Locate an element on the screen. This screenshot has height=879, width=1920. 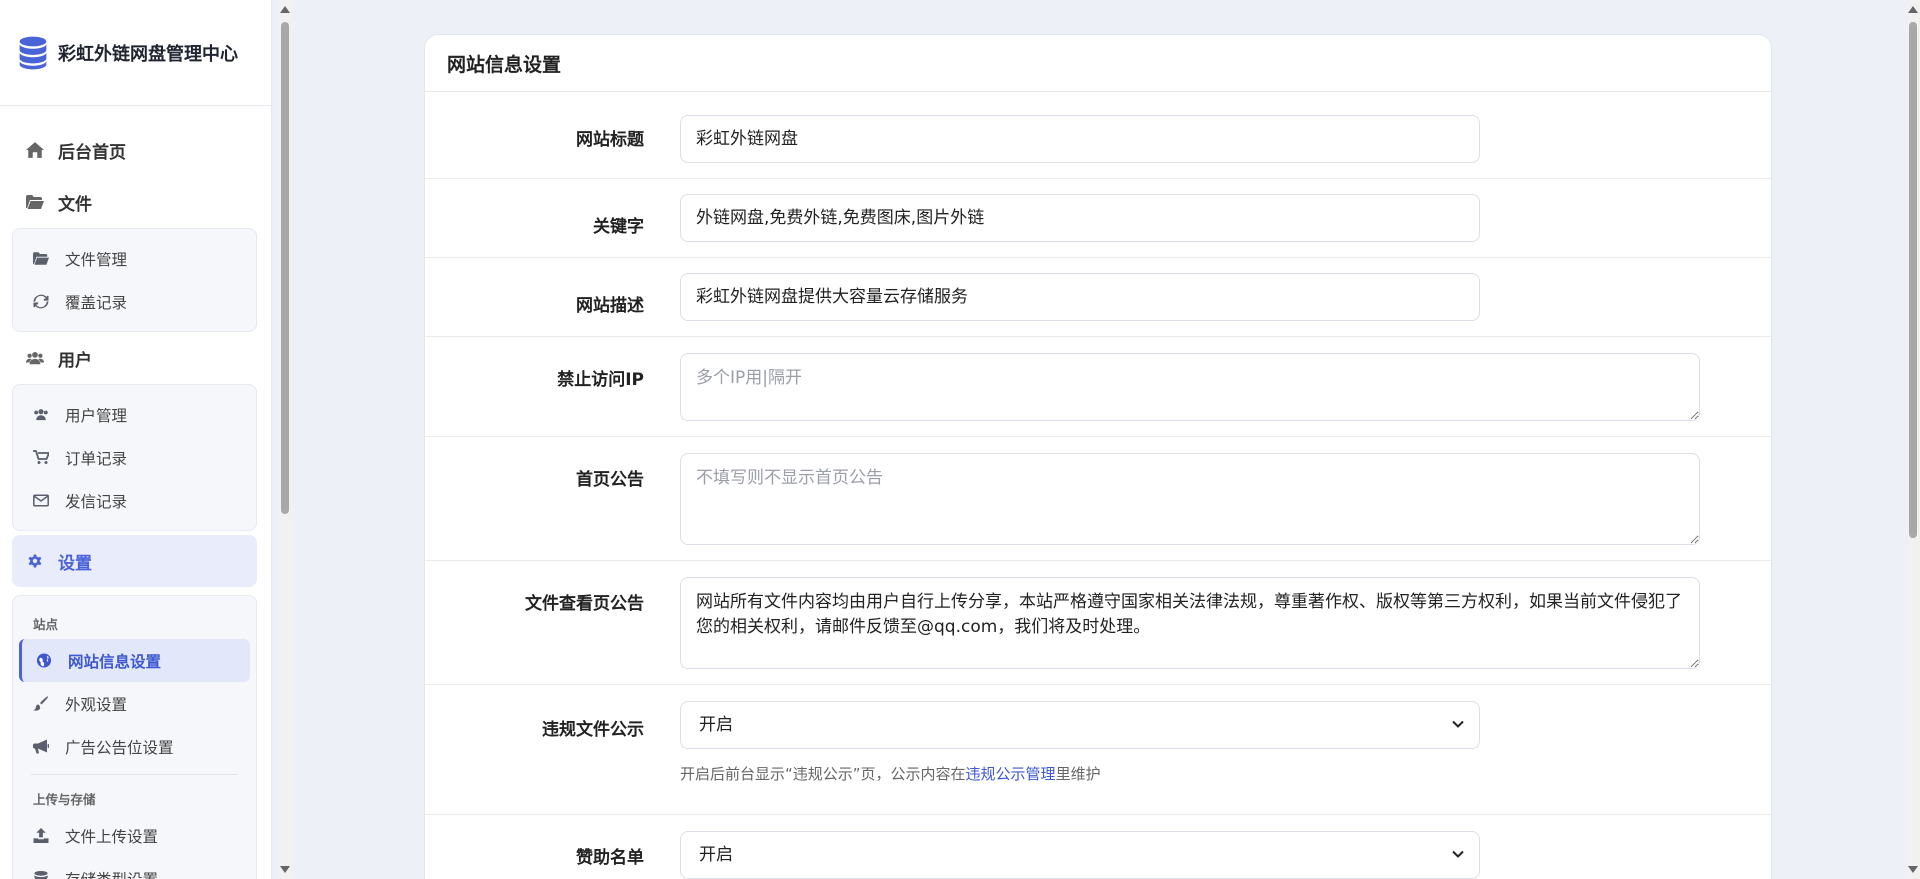
sidebar-item-ads: 广告公告位设置 is located at coordinates (134, 746).